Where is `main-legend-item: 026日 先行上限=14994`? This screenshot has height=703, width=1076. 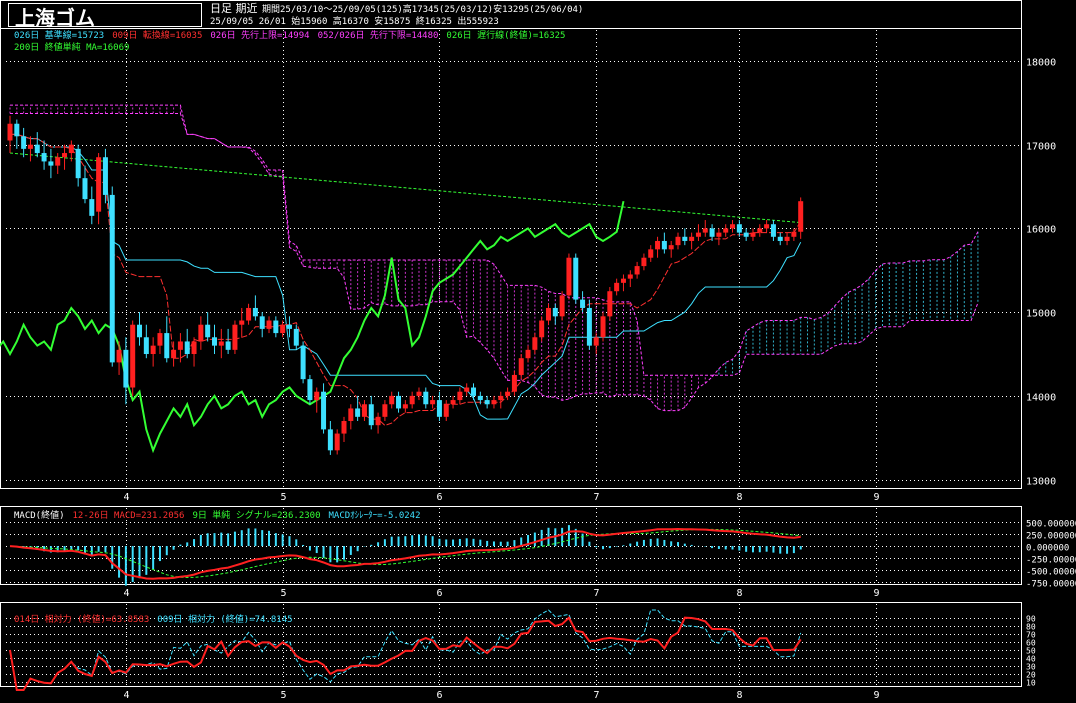
main-legend-item: 026日 先行上限=14994 is located at coordinates (259, 35).